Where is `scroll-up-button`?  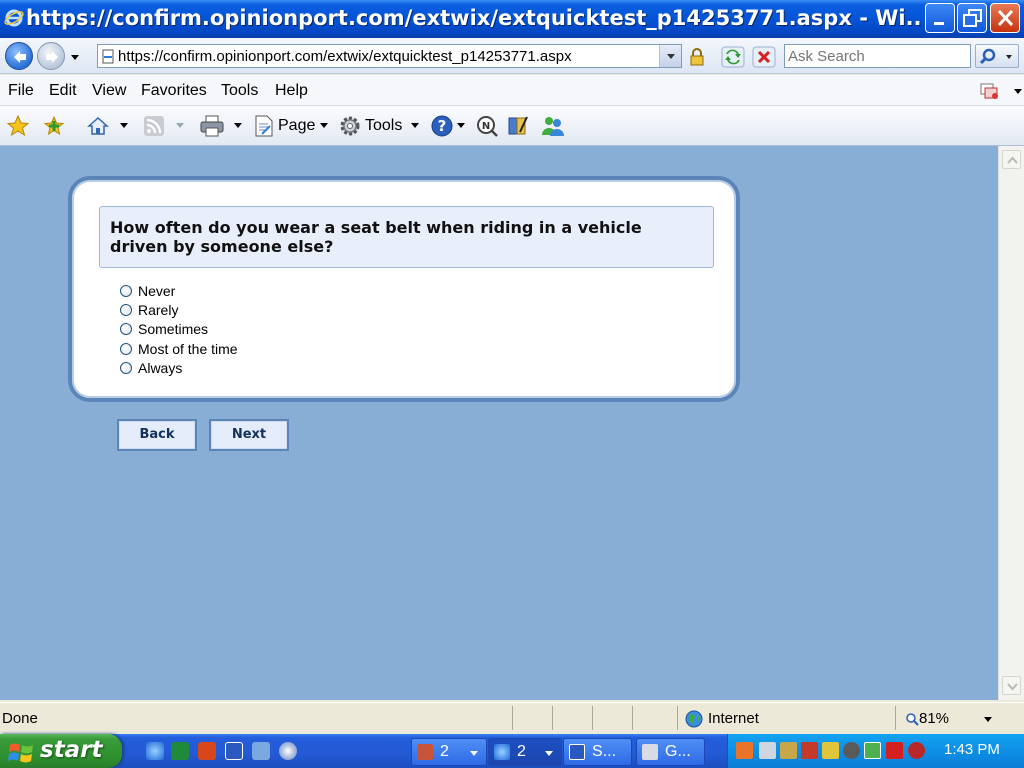 scroll-up-button is located at coordinates (1011, 159).